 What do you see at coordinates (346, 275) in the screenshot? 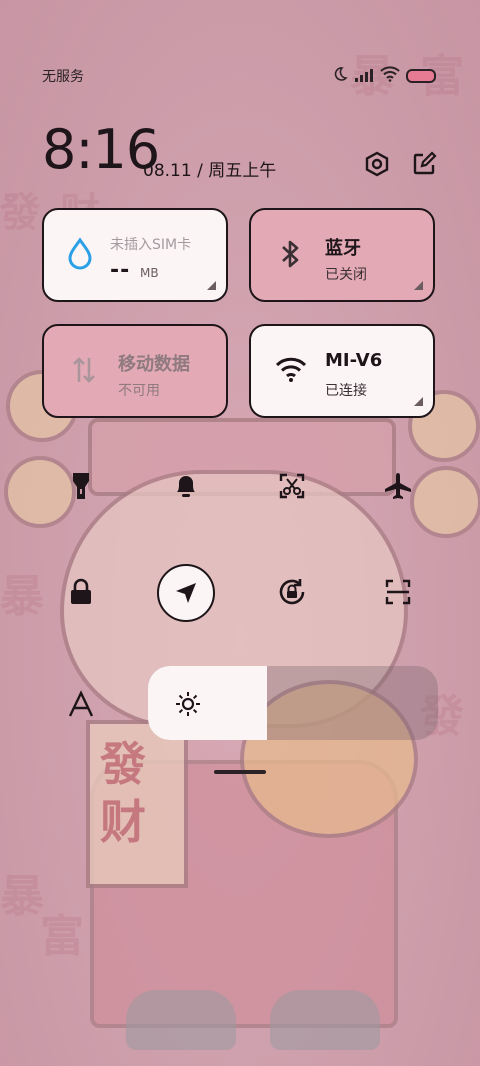
I see `bluetooth-status: 已关闭` at bounding box center [346, 275].